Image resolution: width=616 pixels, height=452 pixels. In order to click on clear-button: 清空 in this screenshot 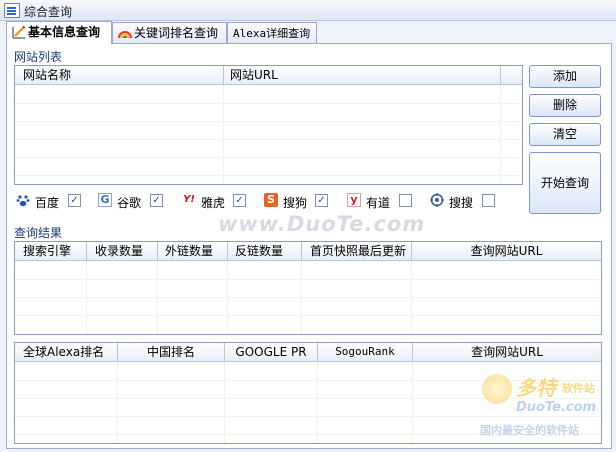, I will do `click(565, 134)`.